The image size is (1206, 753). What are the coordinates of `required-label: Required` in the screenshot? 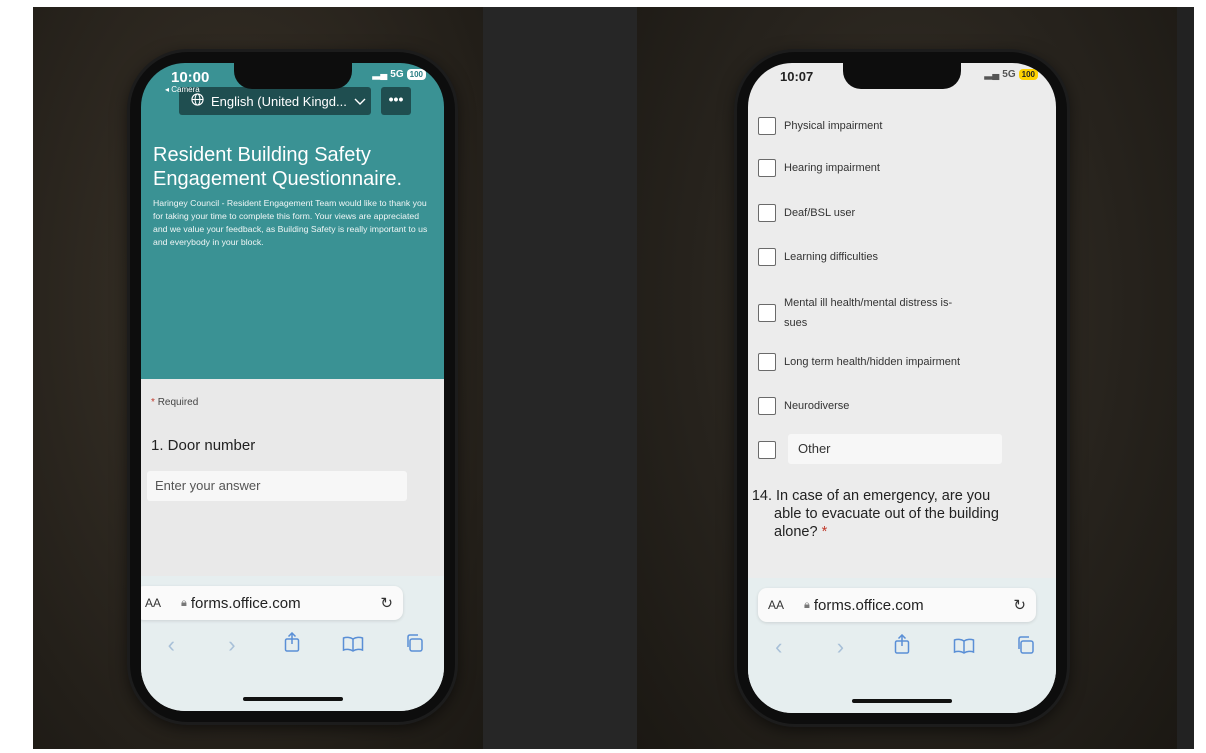 It's located at (178, 402).